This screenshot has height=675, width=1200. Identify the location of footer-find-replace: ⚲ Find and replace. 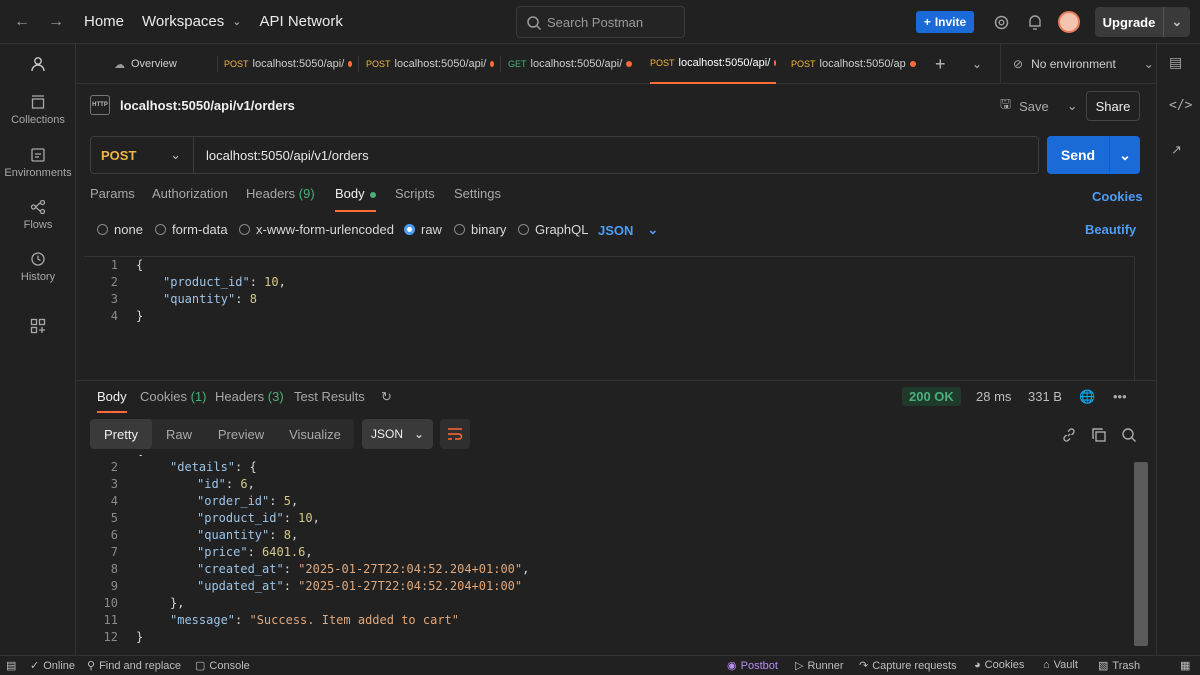
(134, 666).